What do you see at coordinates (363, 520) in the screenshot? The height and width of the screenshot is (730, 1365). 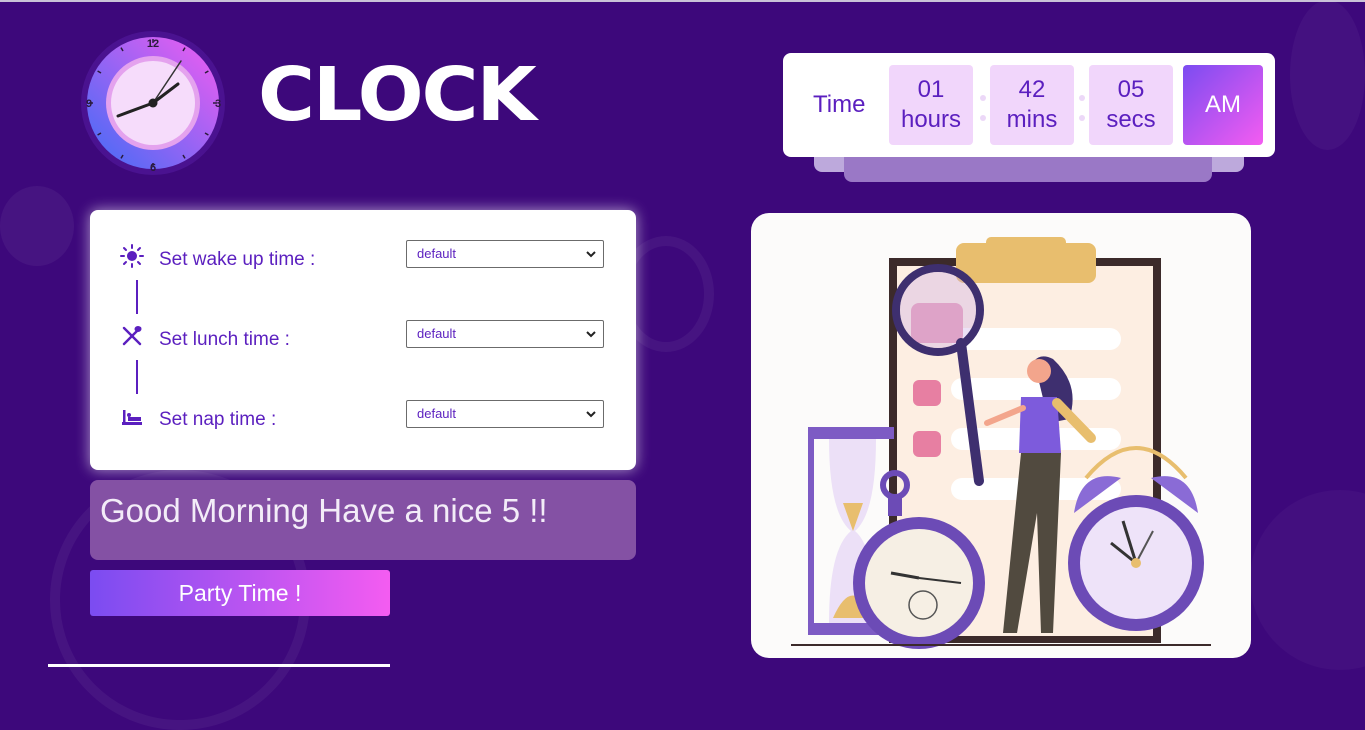 I see `greeting-banner: Good Morning Have a nice 5 !!` at bounding box center [363, 520].